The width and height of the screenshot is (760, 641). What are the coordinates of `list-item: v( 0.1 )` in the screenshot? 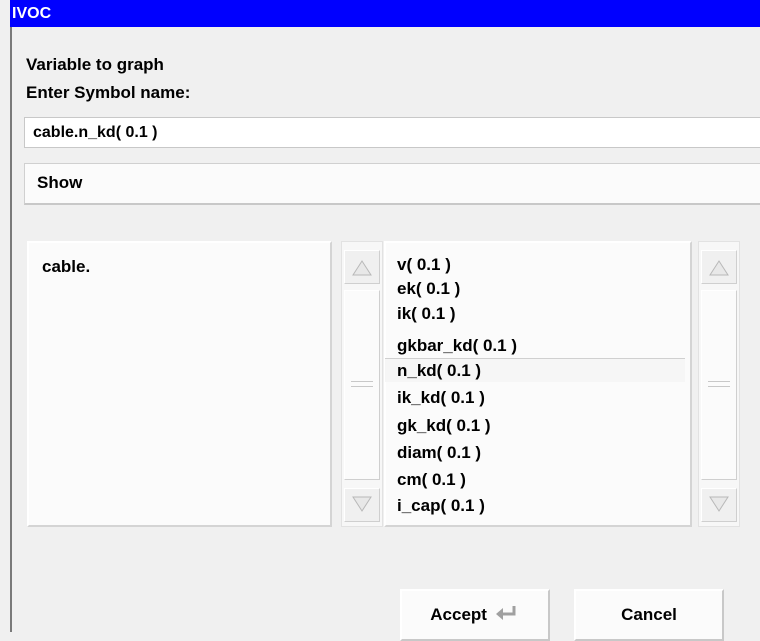 It's located at (535, 265).